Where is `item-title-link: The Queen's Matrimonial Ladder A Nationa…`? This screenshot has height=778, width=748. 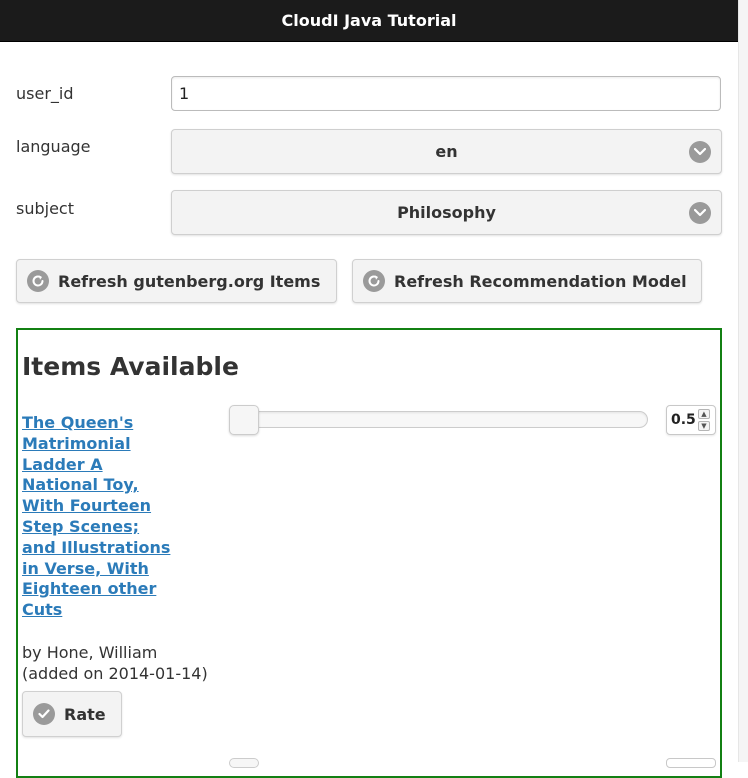
item-title-link: The Queen's Matrimonial Ladder A Nationa… is located at coordinates (97, 517).